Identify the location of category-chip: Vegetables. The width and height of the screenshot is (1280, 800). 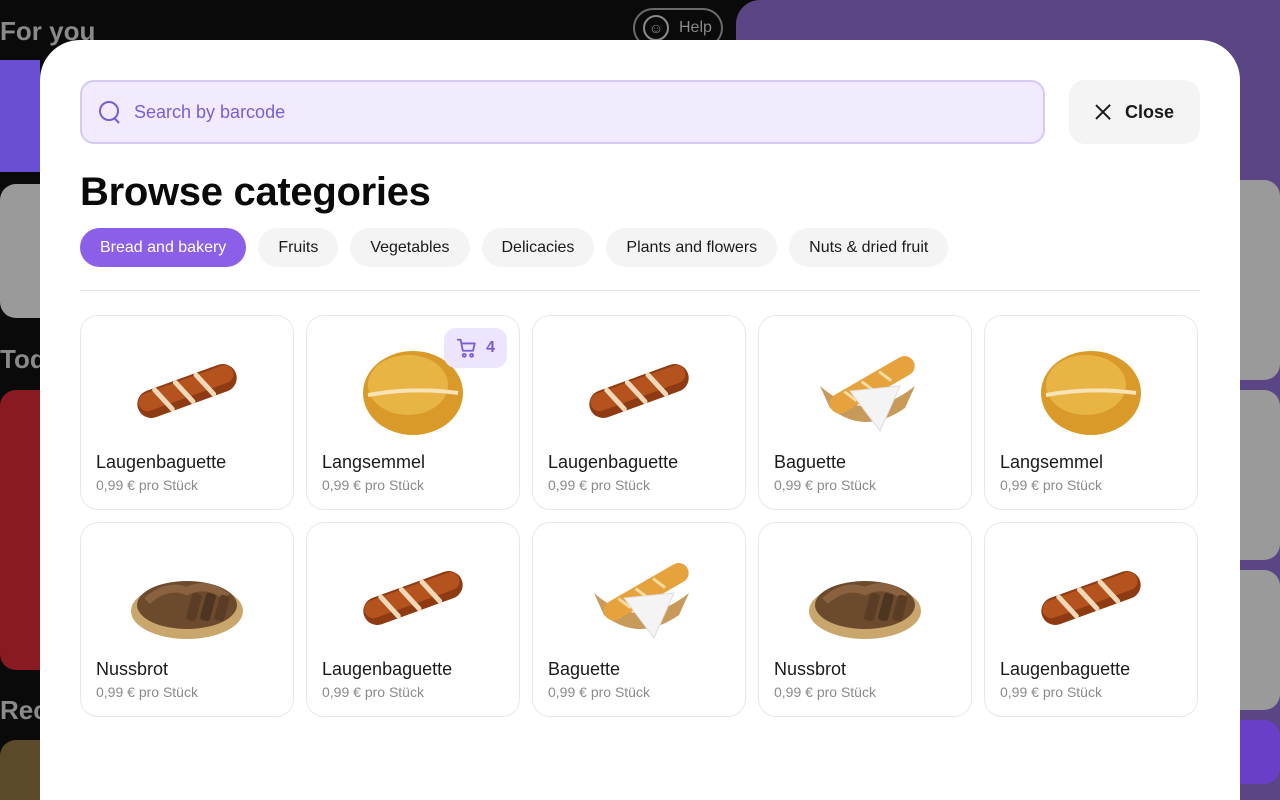
(410, 247).